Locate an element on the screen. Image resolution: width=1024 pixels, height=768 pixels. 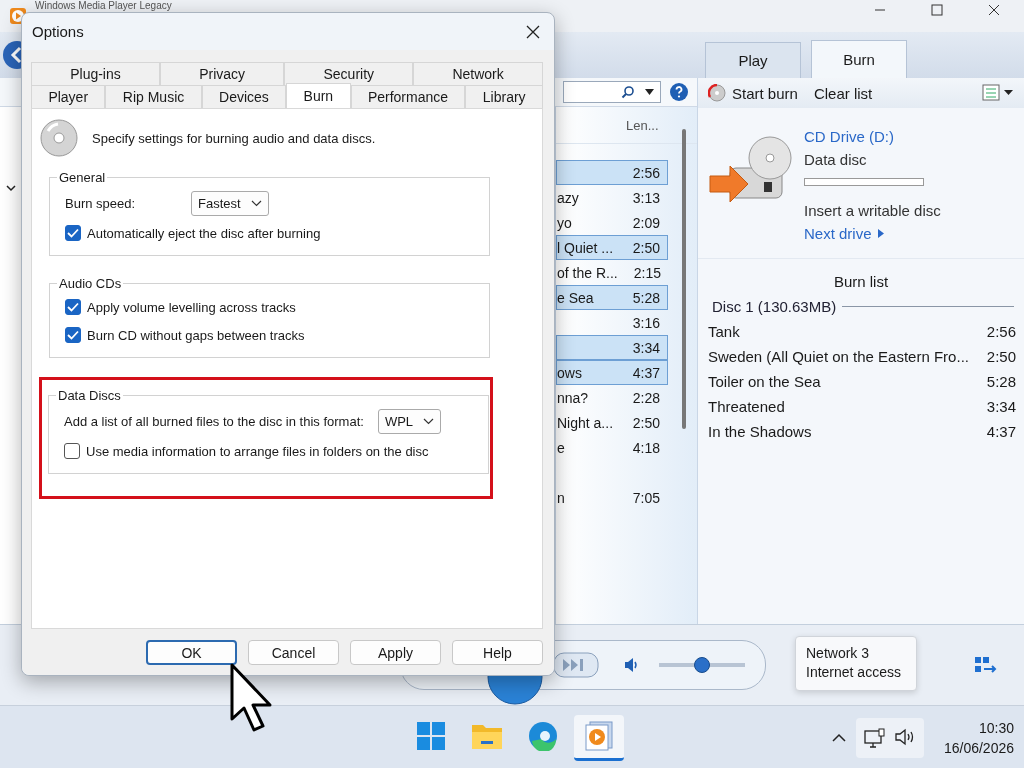
date-text: 16/06/2026 is located at coordinates (978, 747).